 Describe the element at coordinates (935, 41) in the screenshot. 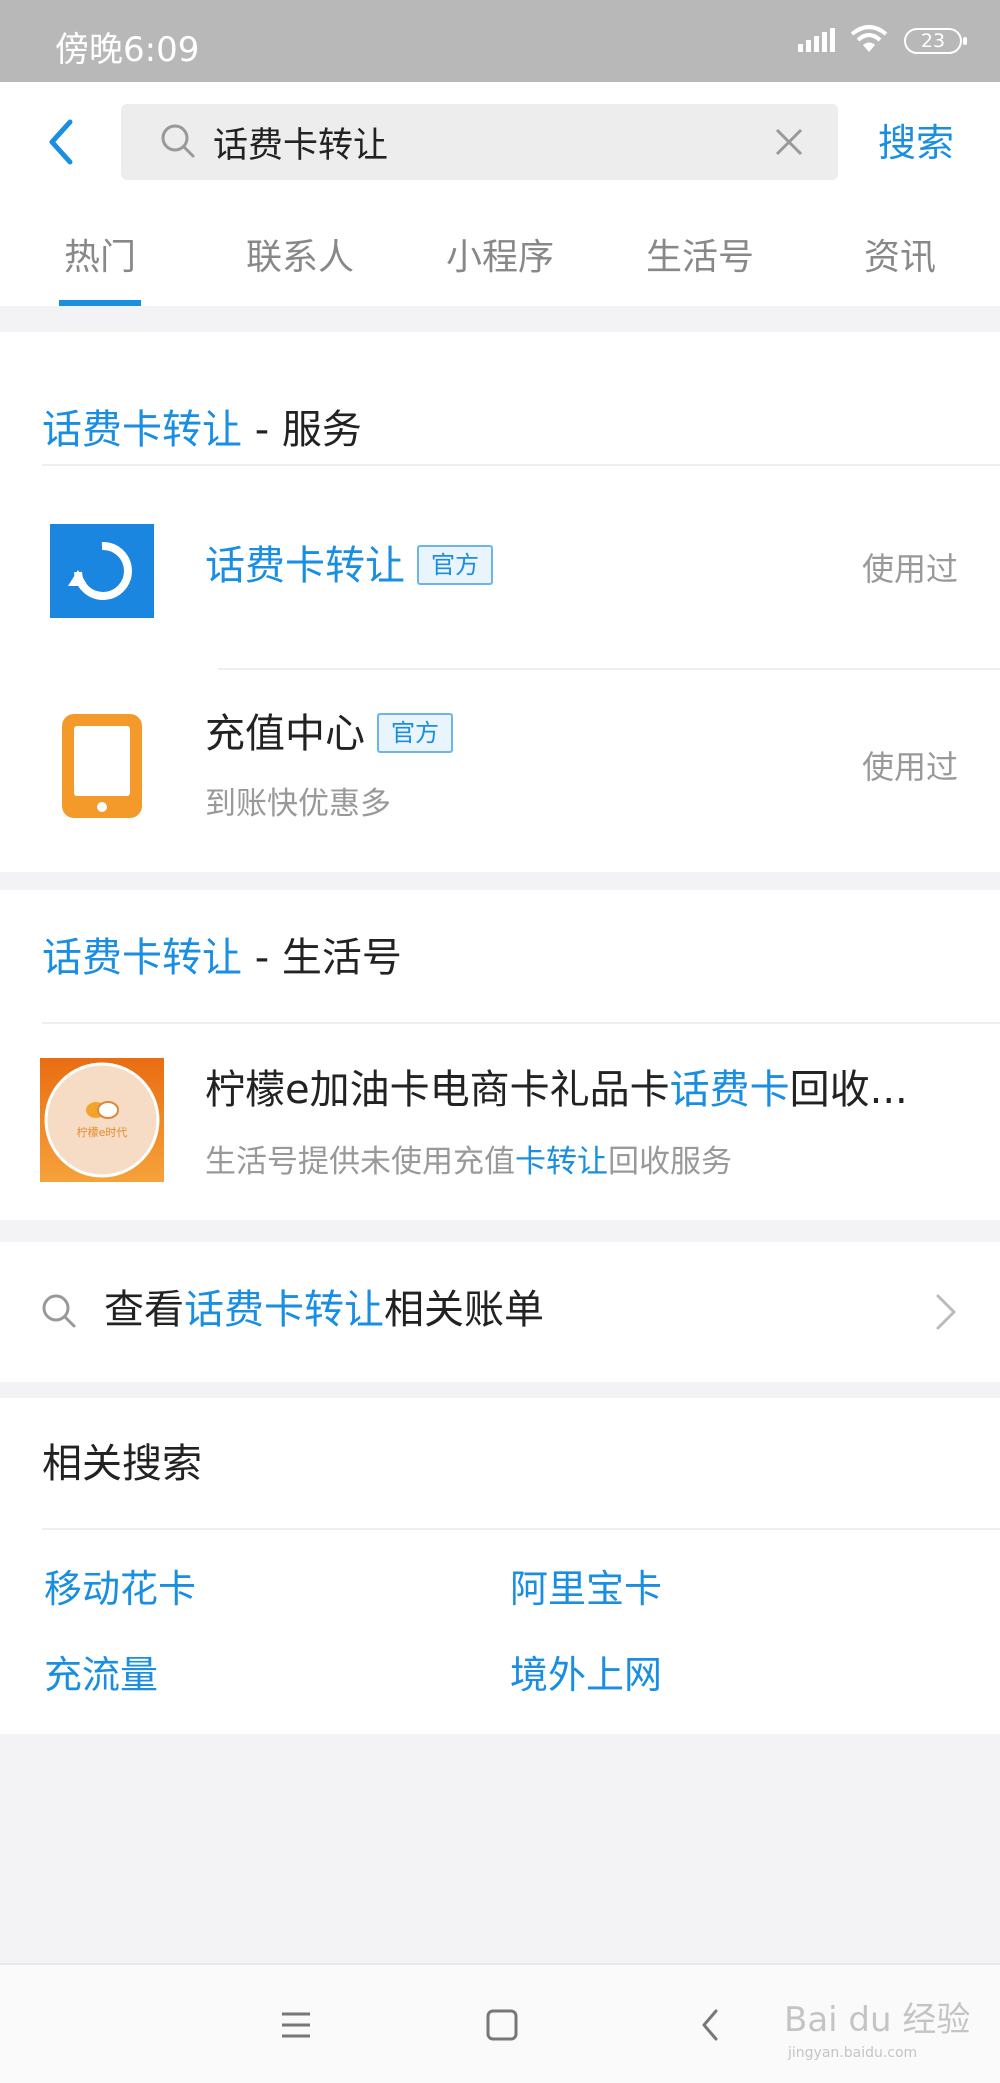

I see `battery-icon: 23` at that location.